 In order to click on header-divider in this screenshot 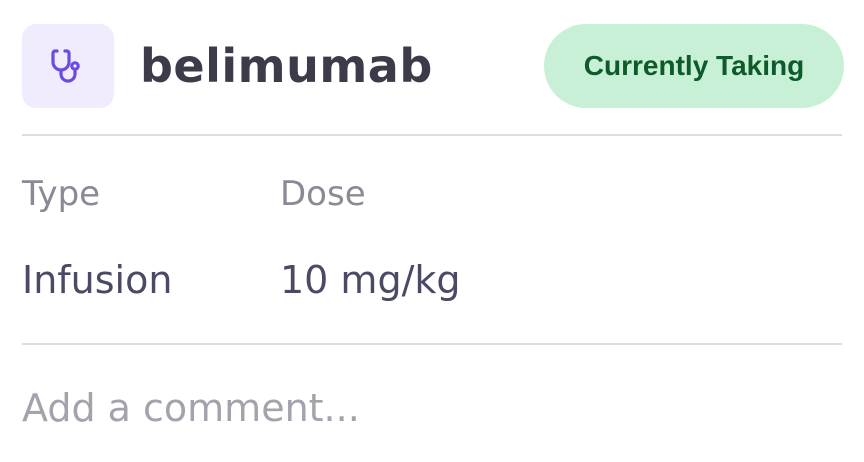, I will do `click(432, 135)`.